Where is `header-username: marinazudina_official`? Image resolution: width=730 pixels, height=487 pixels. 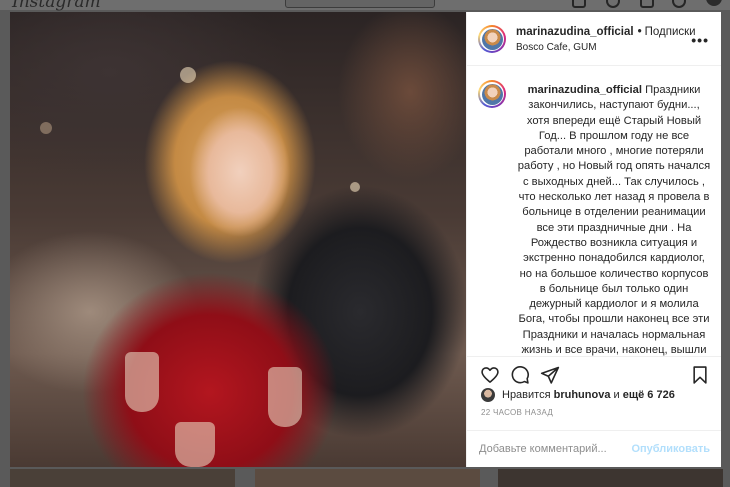 header-username: marinazudina_official is located at coordinates (575, 32).